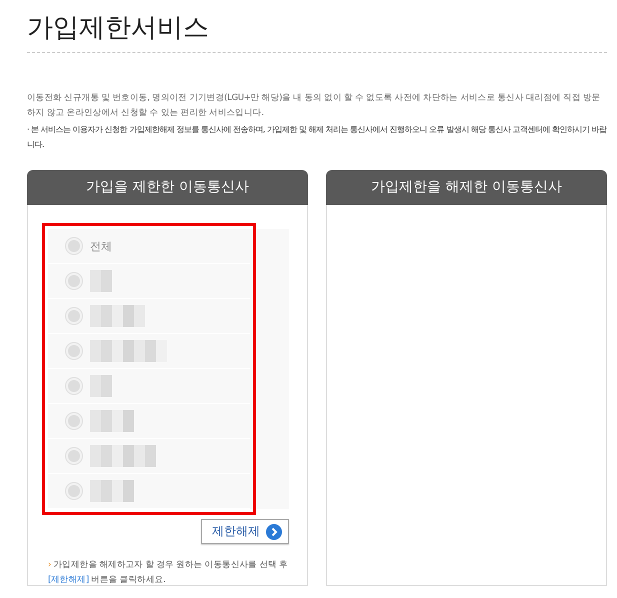 The image size is (617, 598). Describe the element at coordinates (118, 28) in the screenshot. I see `page-title: 가입제한서비스` at that location.